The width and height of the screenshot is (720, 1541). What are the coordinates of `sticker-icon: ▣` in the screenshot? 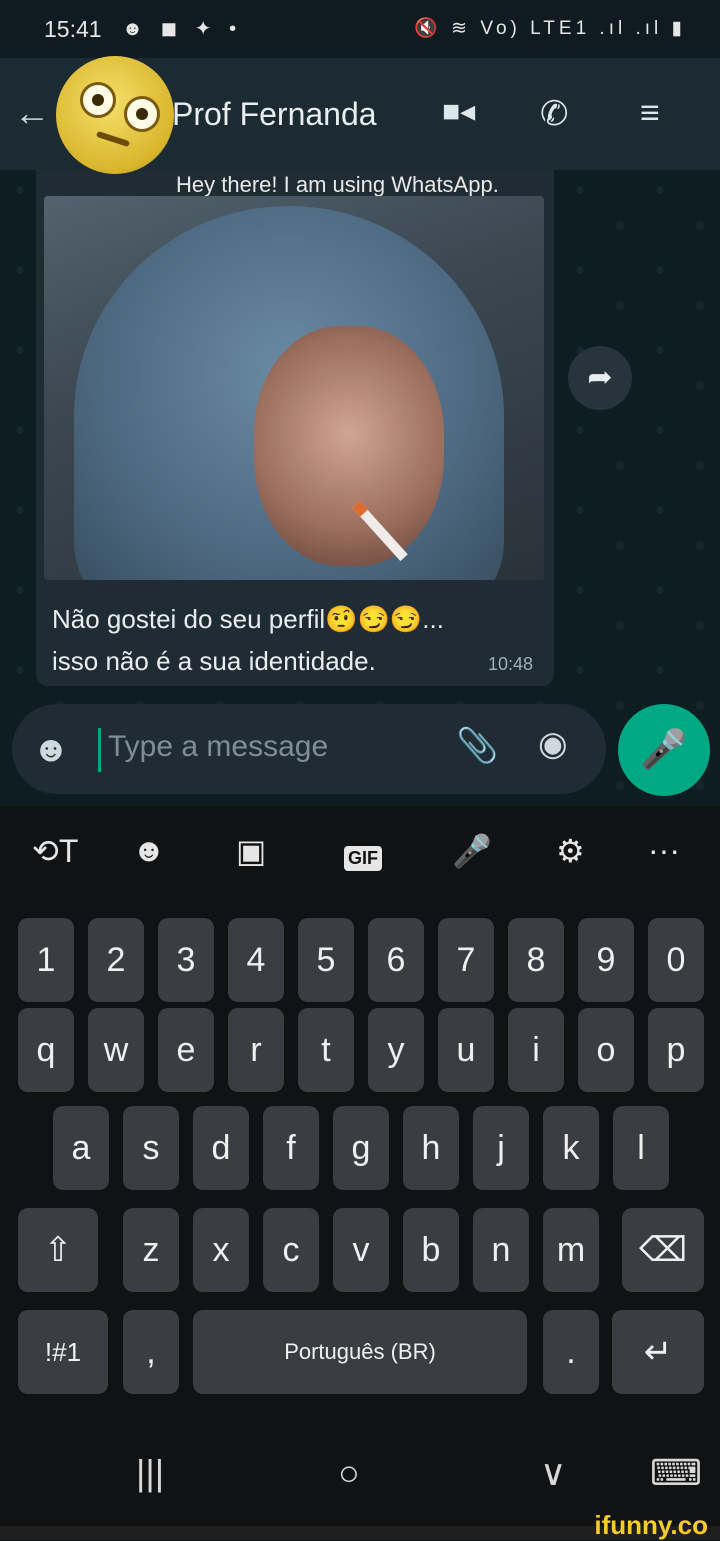 It's located at (251, 851).